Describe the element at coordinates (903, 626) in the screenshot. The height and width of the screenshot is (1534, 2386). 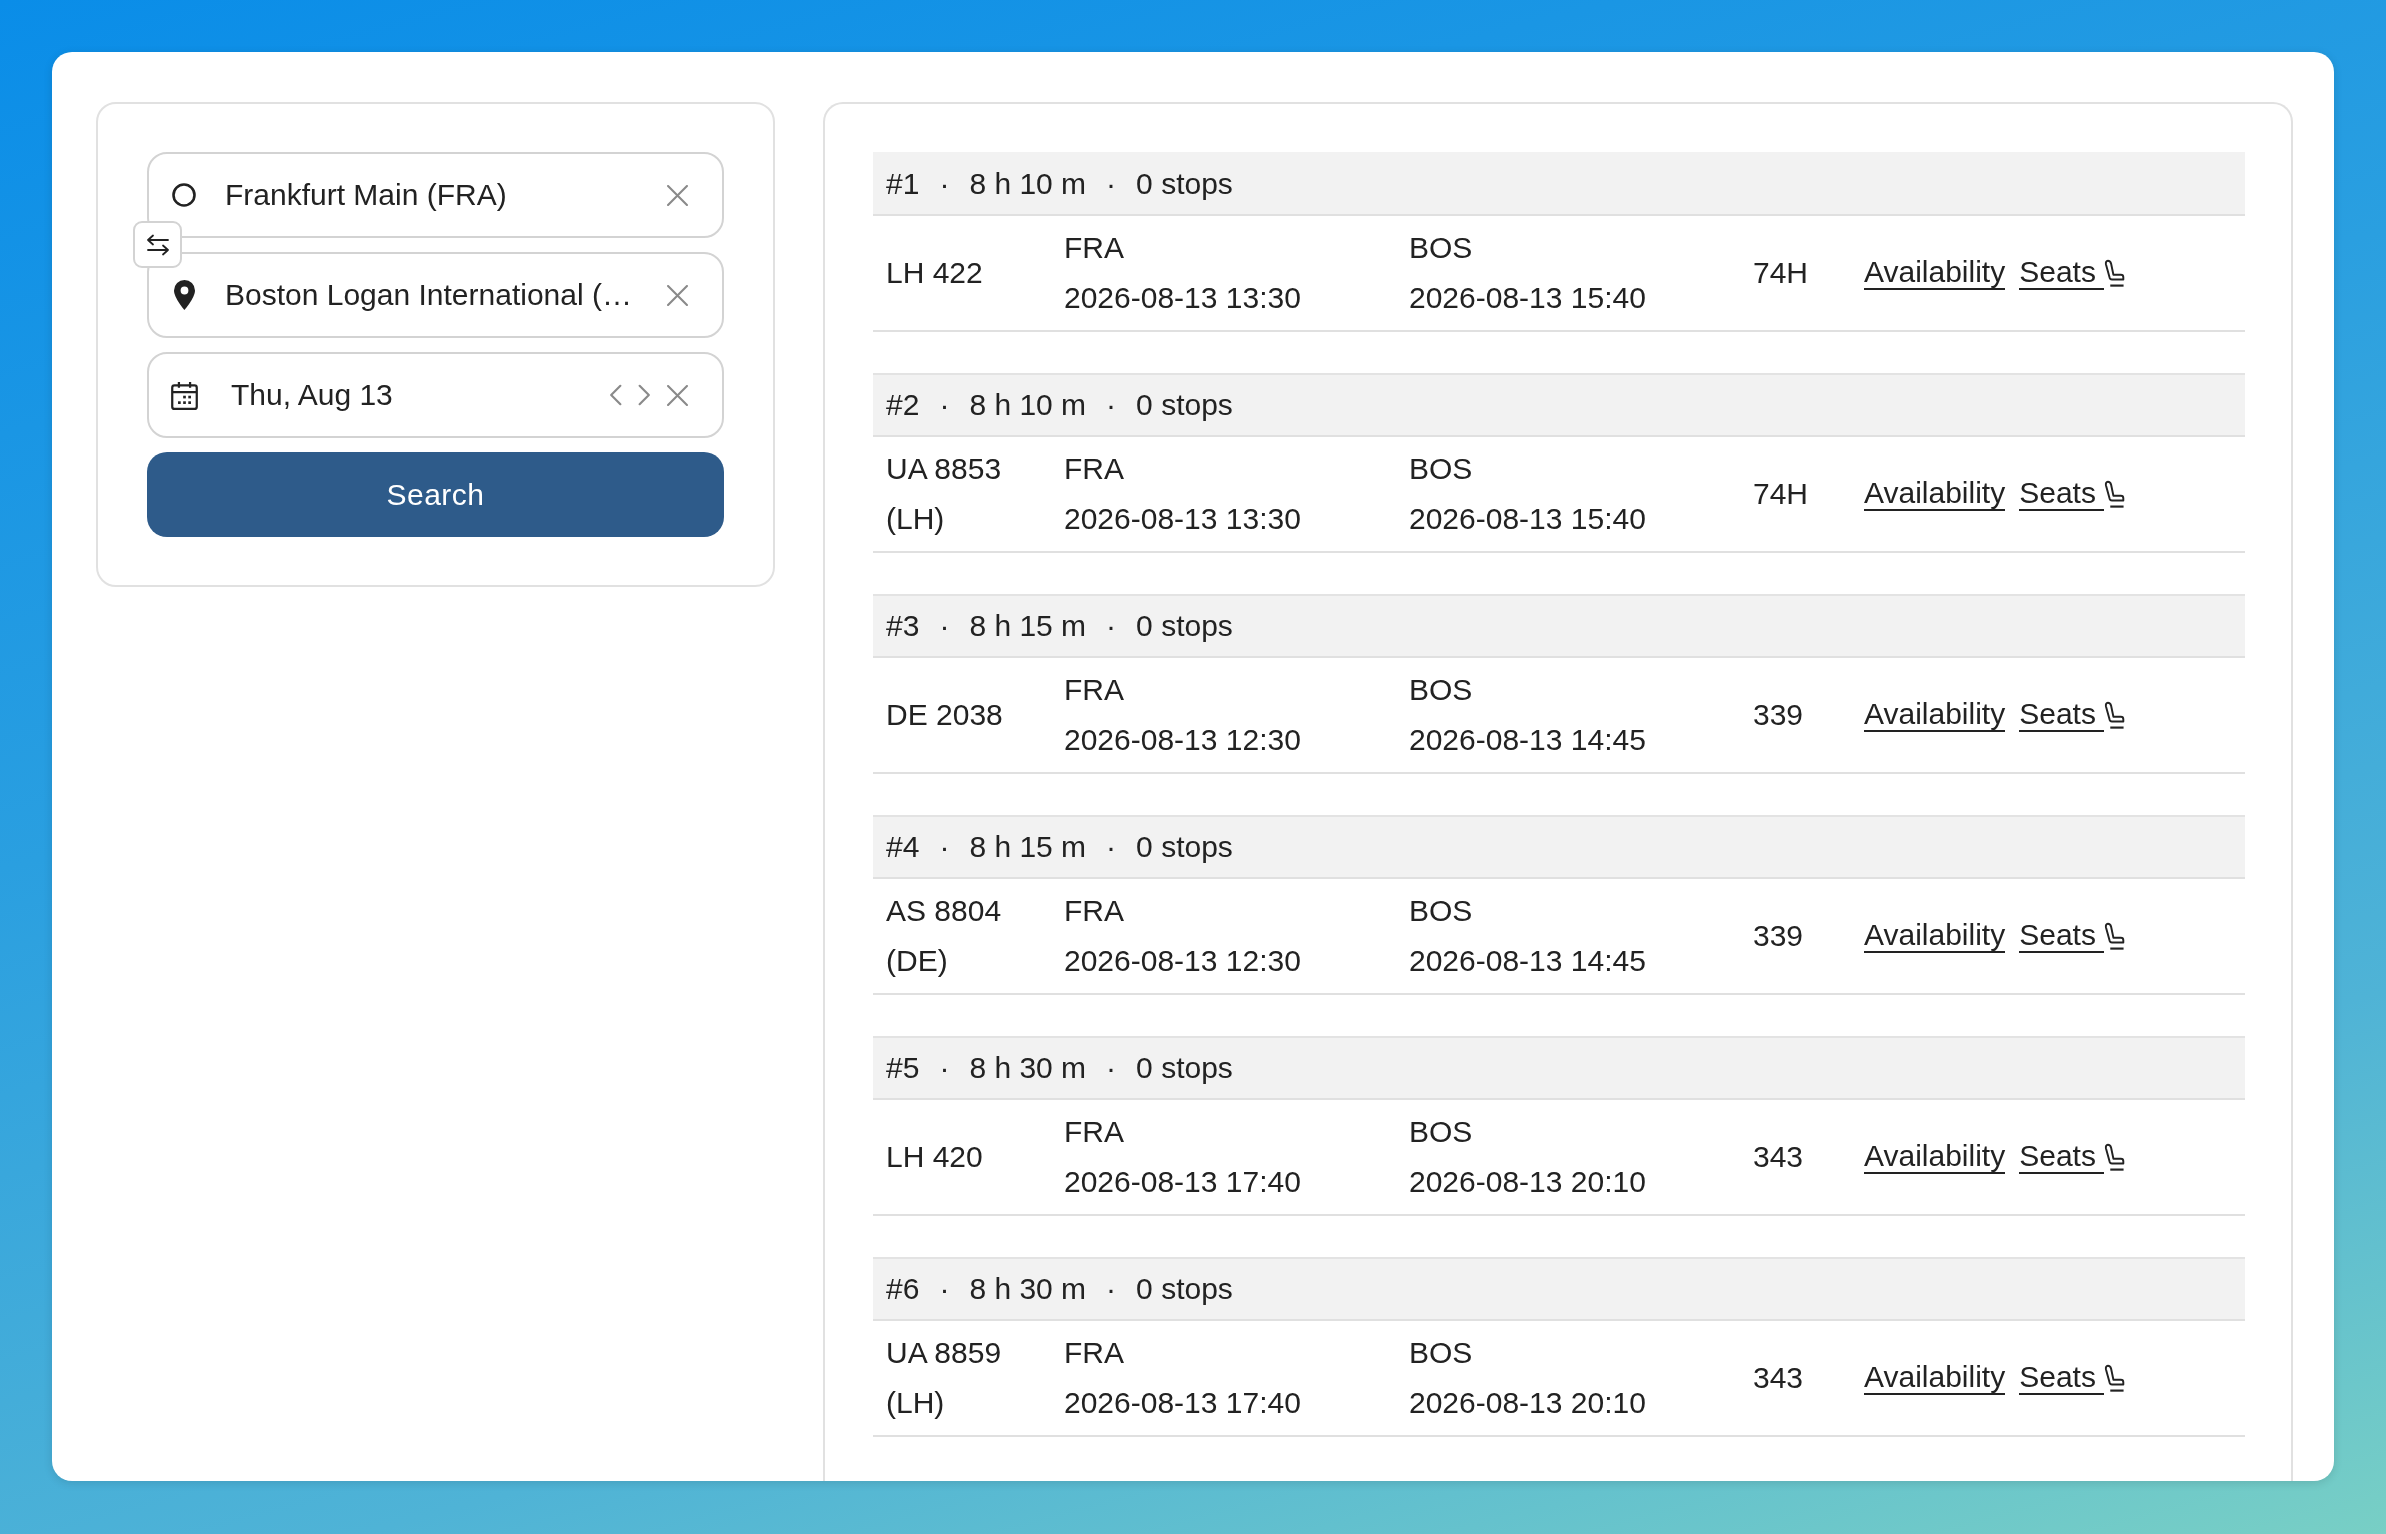
I see `rank-label: #3` at that location.